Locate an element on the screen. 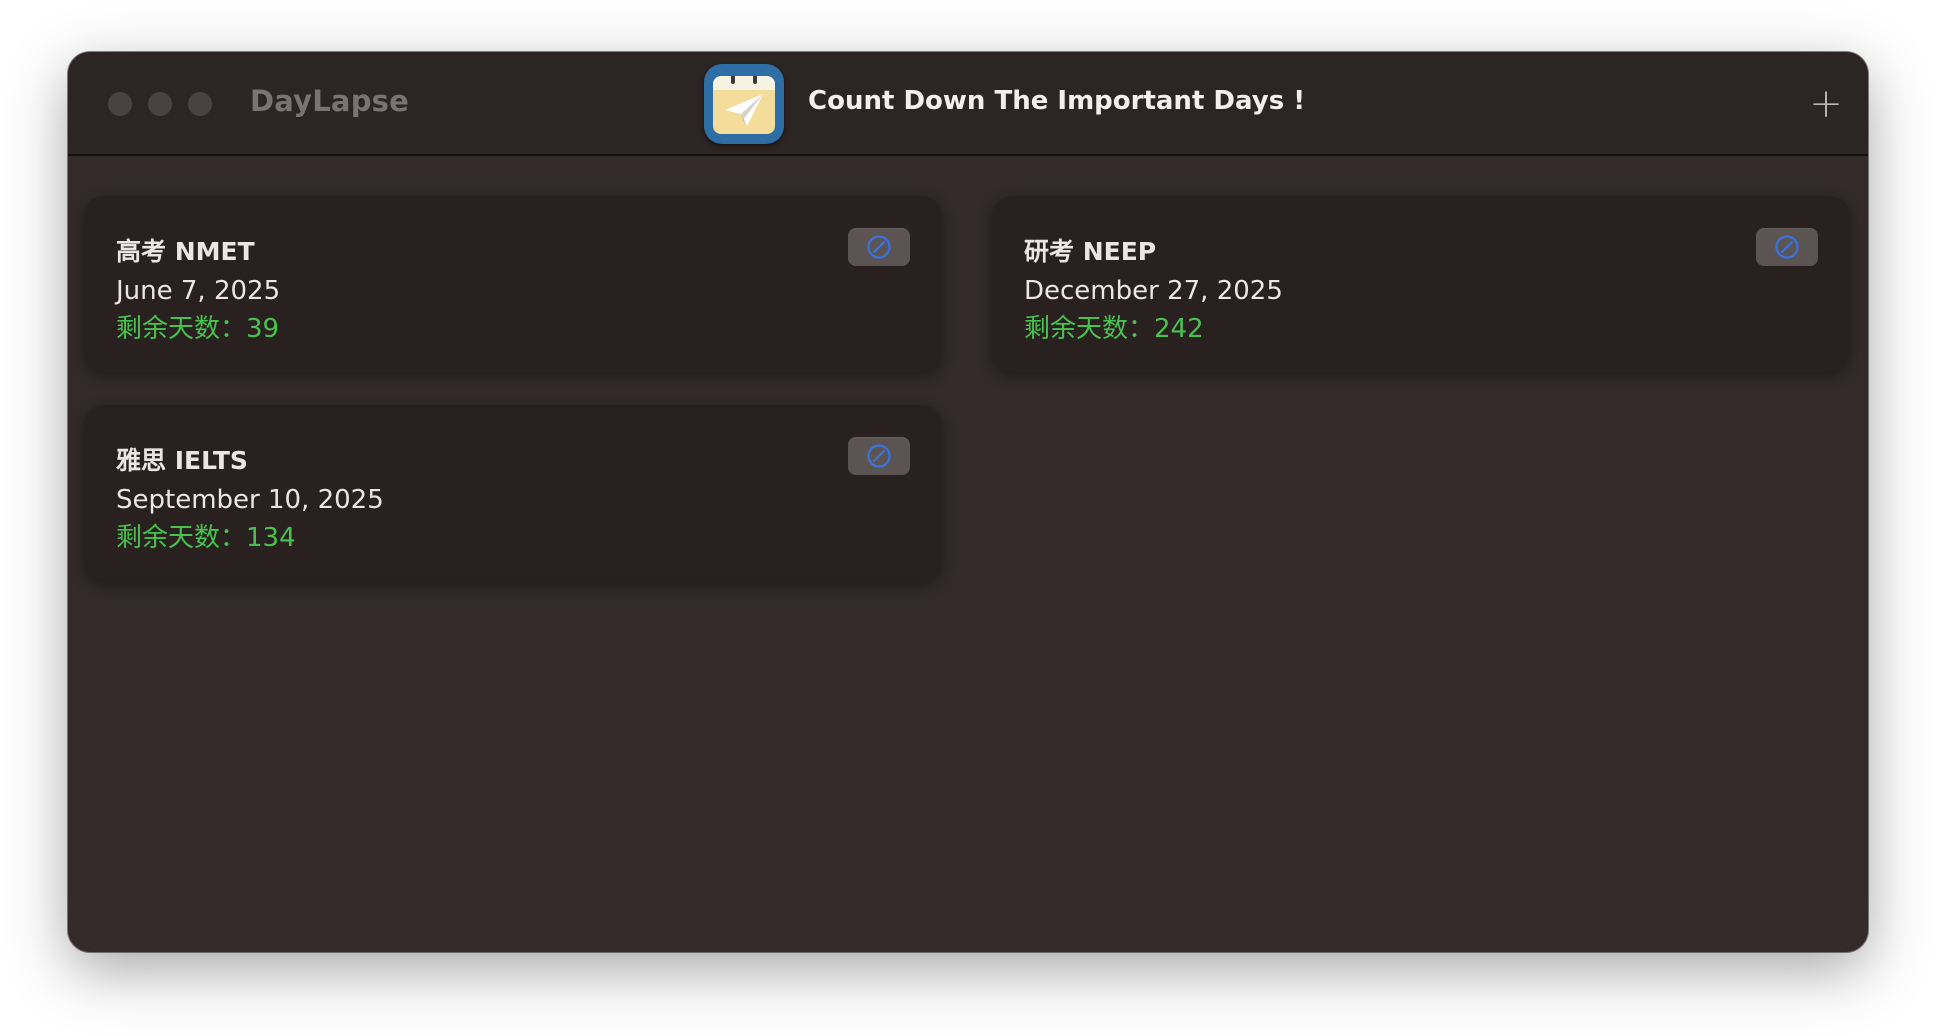  window-title: Count Down The Important Days ! is located at coordinates (1057, 101).